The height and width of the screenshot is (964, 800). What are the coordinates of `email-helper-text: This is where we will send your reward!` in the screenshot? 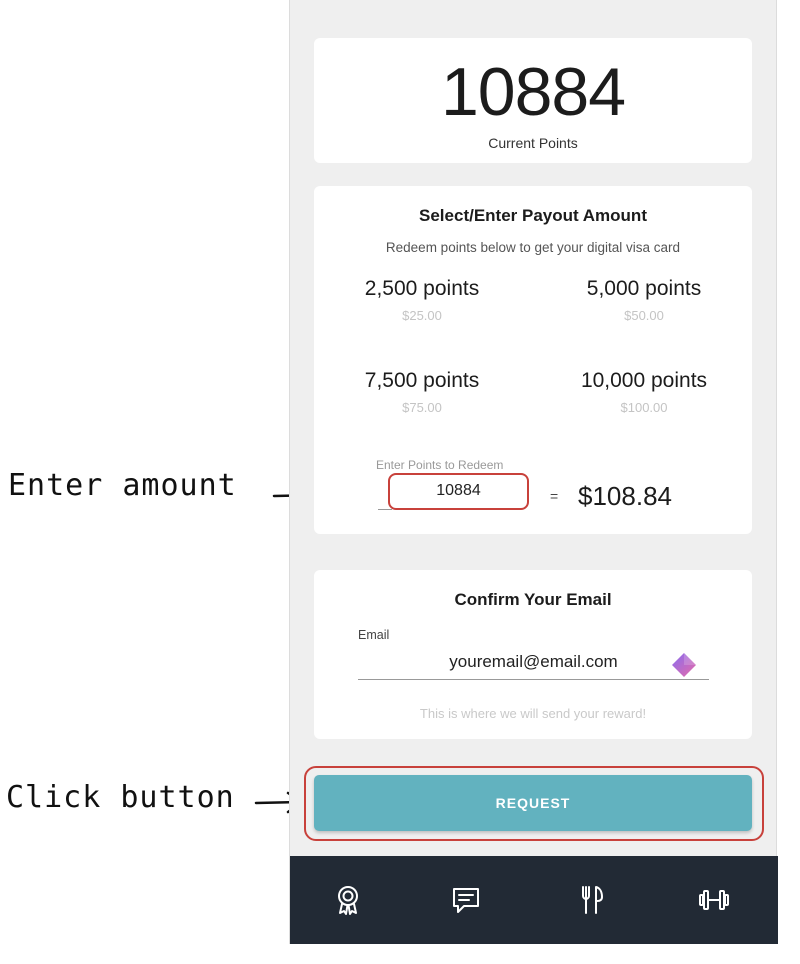 It's located at (533, 713).